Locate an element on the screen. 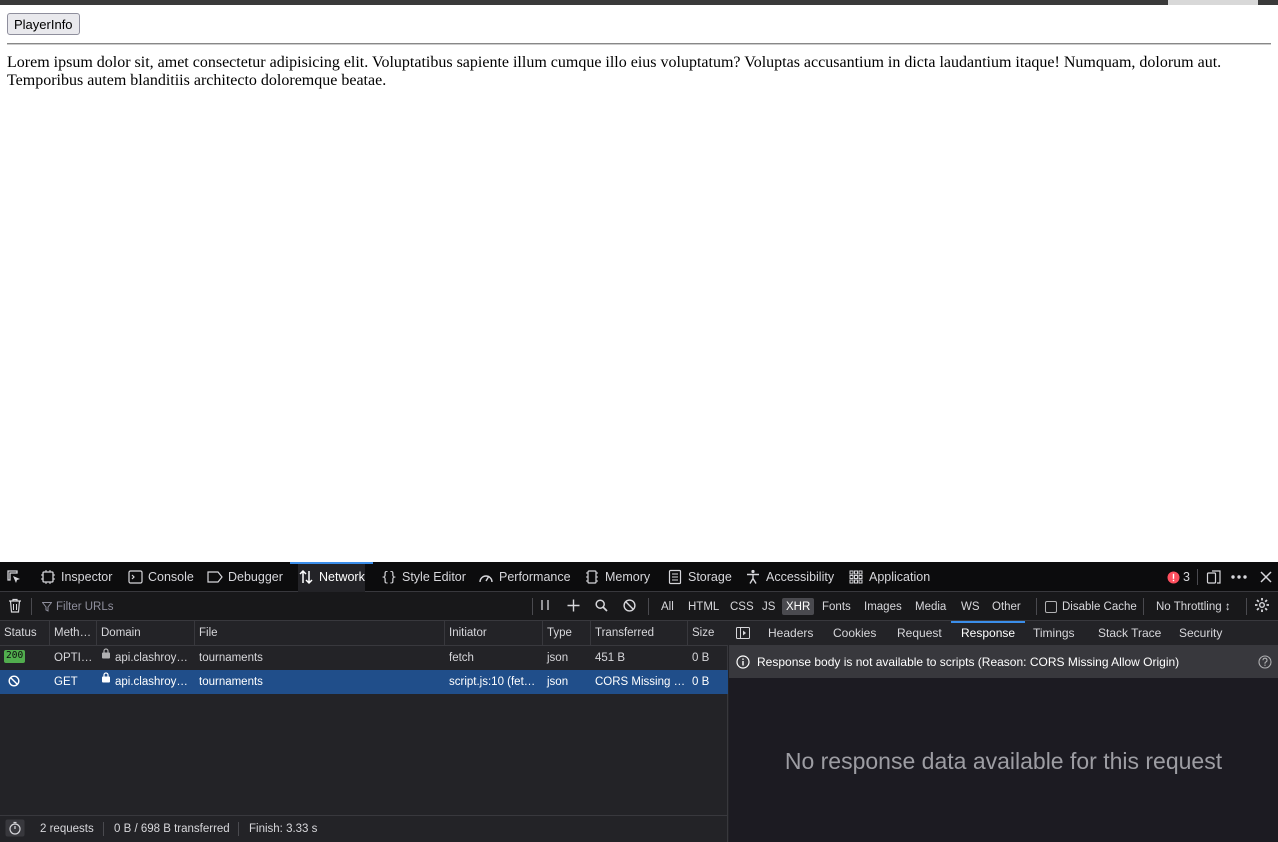 This screenshot has height=842, width=1278. add-request-button is located at coordinates (573, 606).